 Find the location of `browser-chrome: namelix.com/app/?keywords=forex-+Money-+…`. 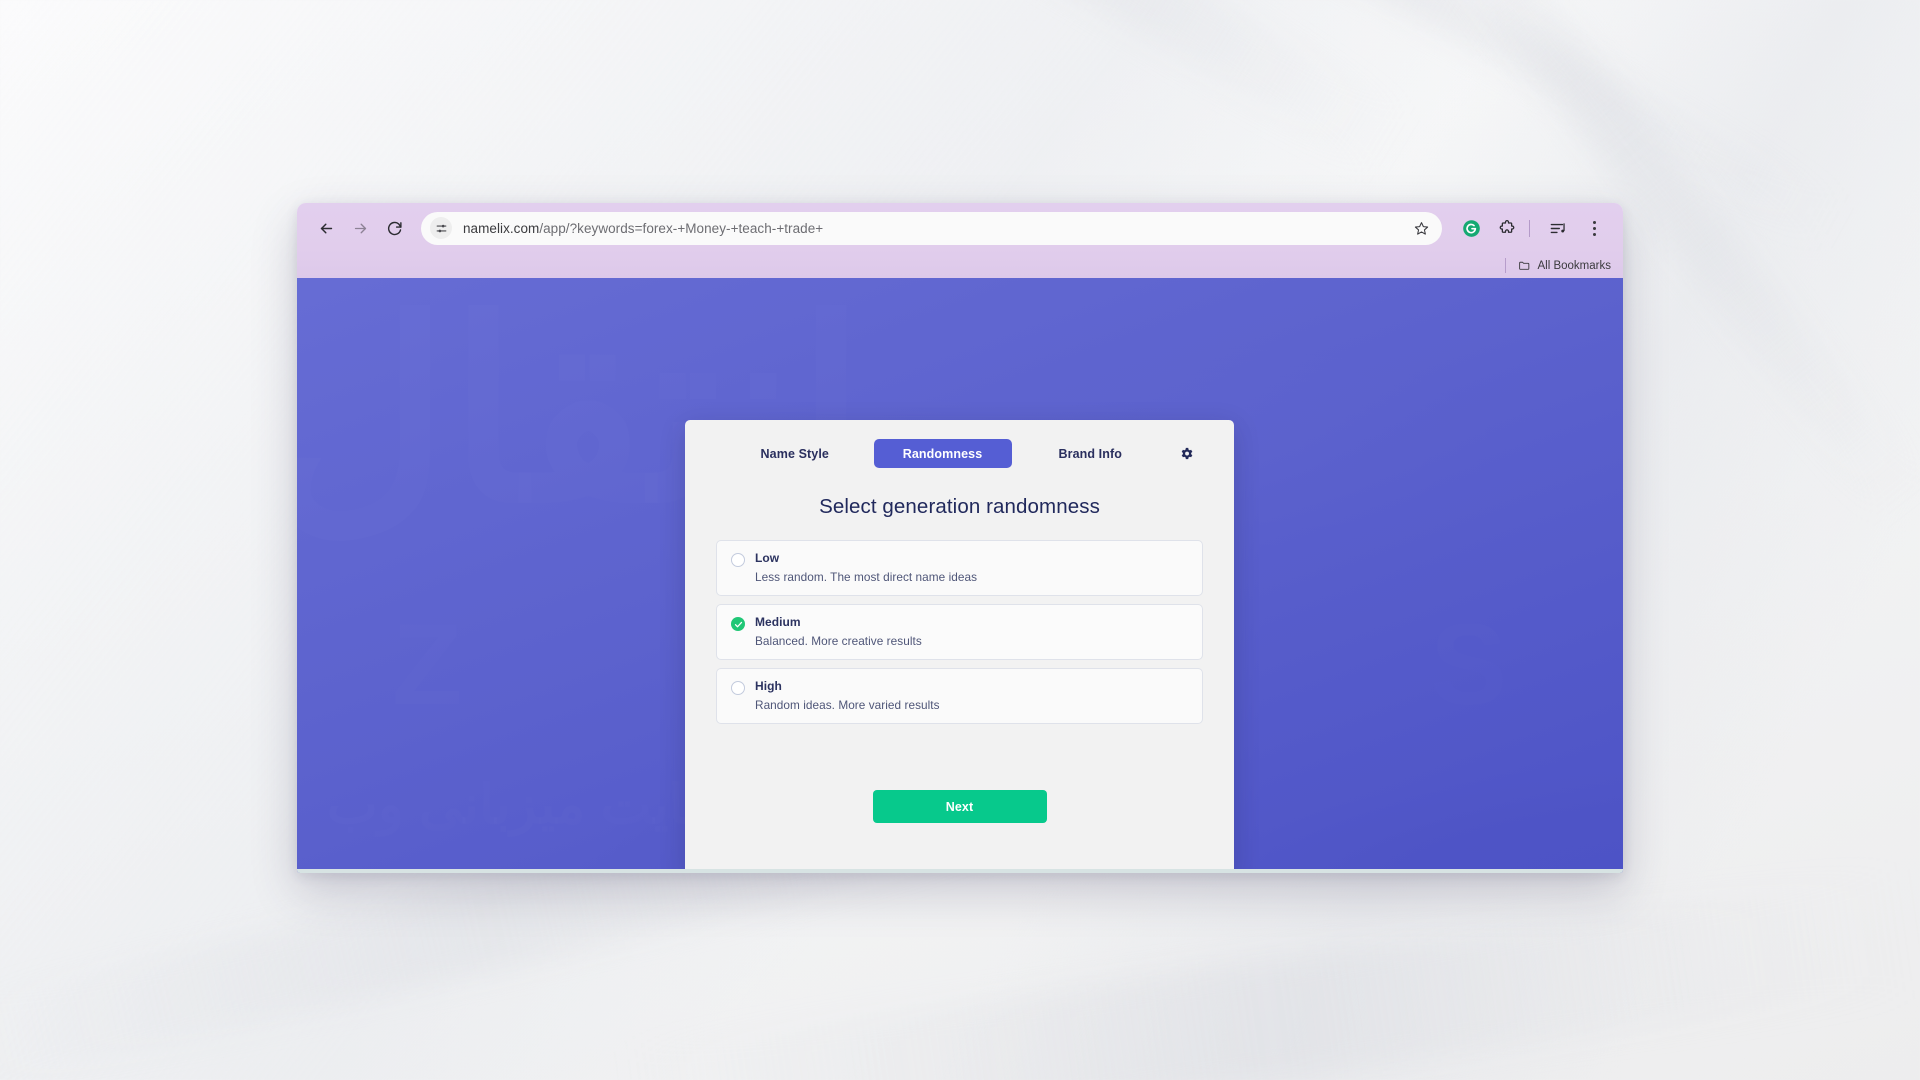

browser-chrome: namelix.com/app/?keywords=forex-+Money-+… is located at coordinates (960, 240).